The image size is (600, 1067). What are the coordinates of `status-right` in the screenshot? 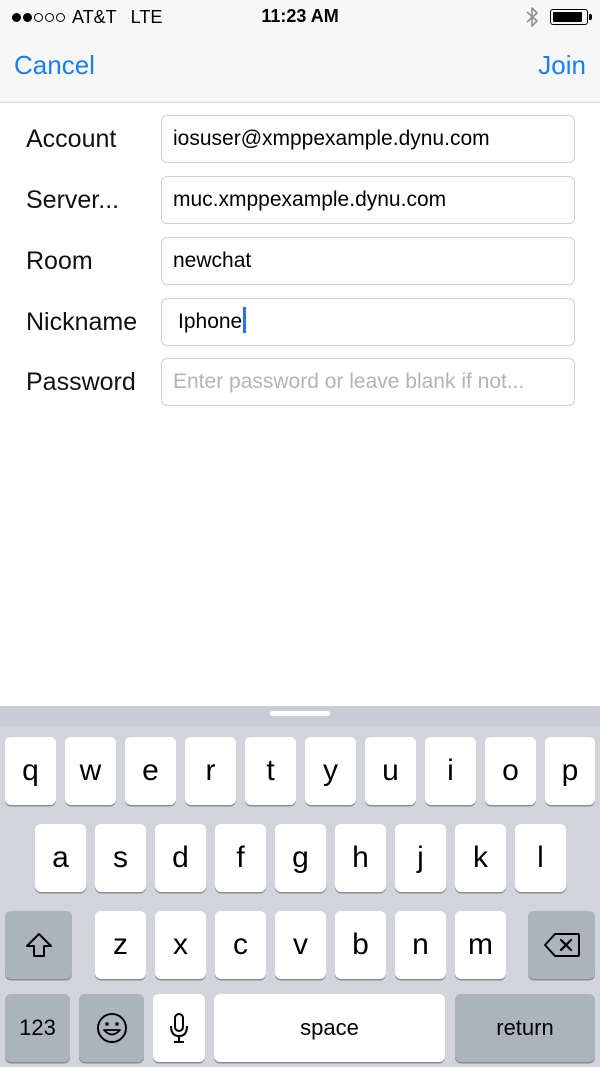 It's located at (559, 17).